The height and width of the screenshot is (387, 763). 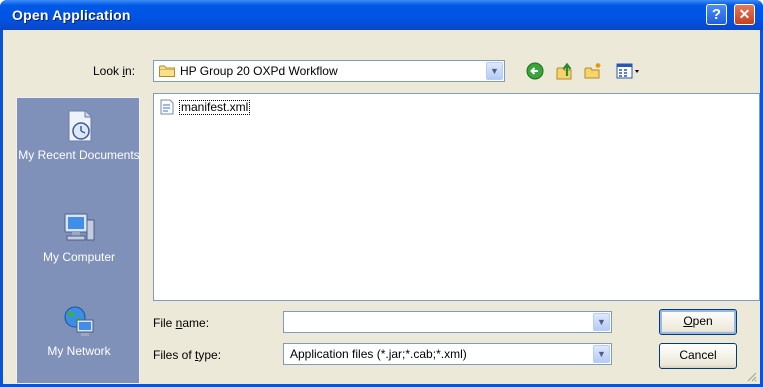 What do you see at coordinates (215, 107) in the screenshot?
I see `file-name-label: manifest.xml` at bounding box center [215, 107].